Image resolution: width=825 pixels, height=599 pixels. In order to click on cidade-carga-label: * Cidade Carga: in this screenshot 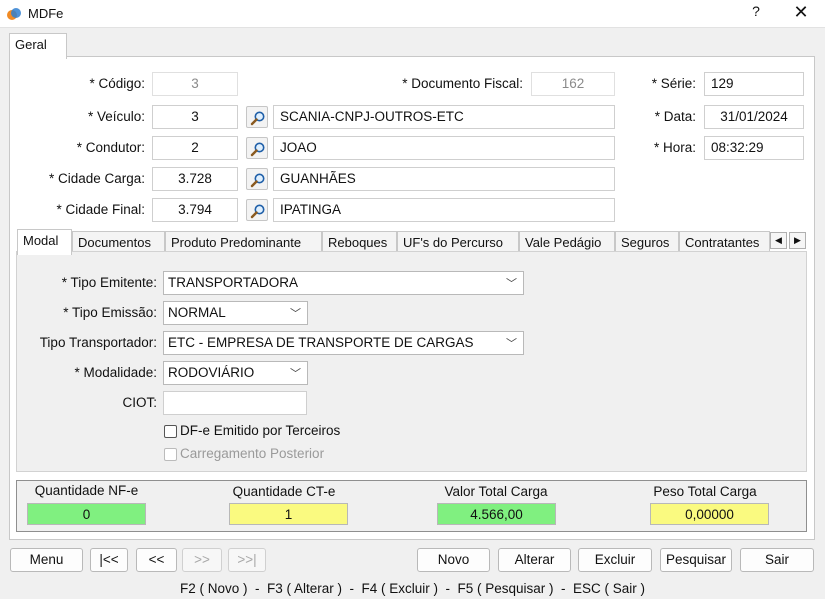, I will do `click(96, 178)`.